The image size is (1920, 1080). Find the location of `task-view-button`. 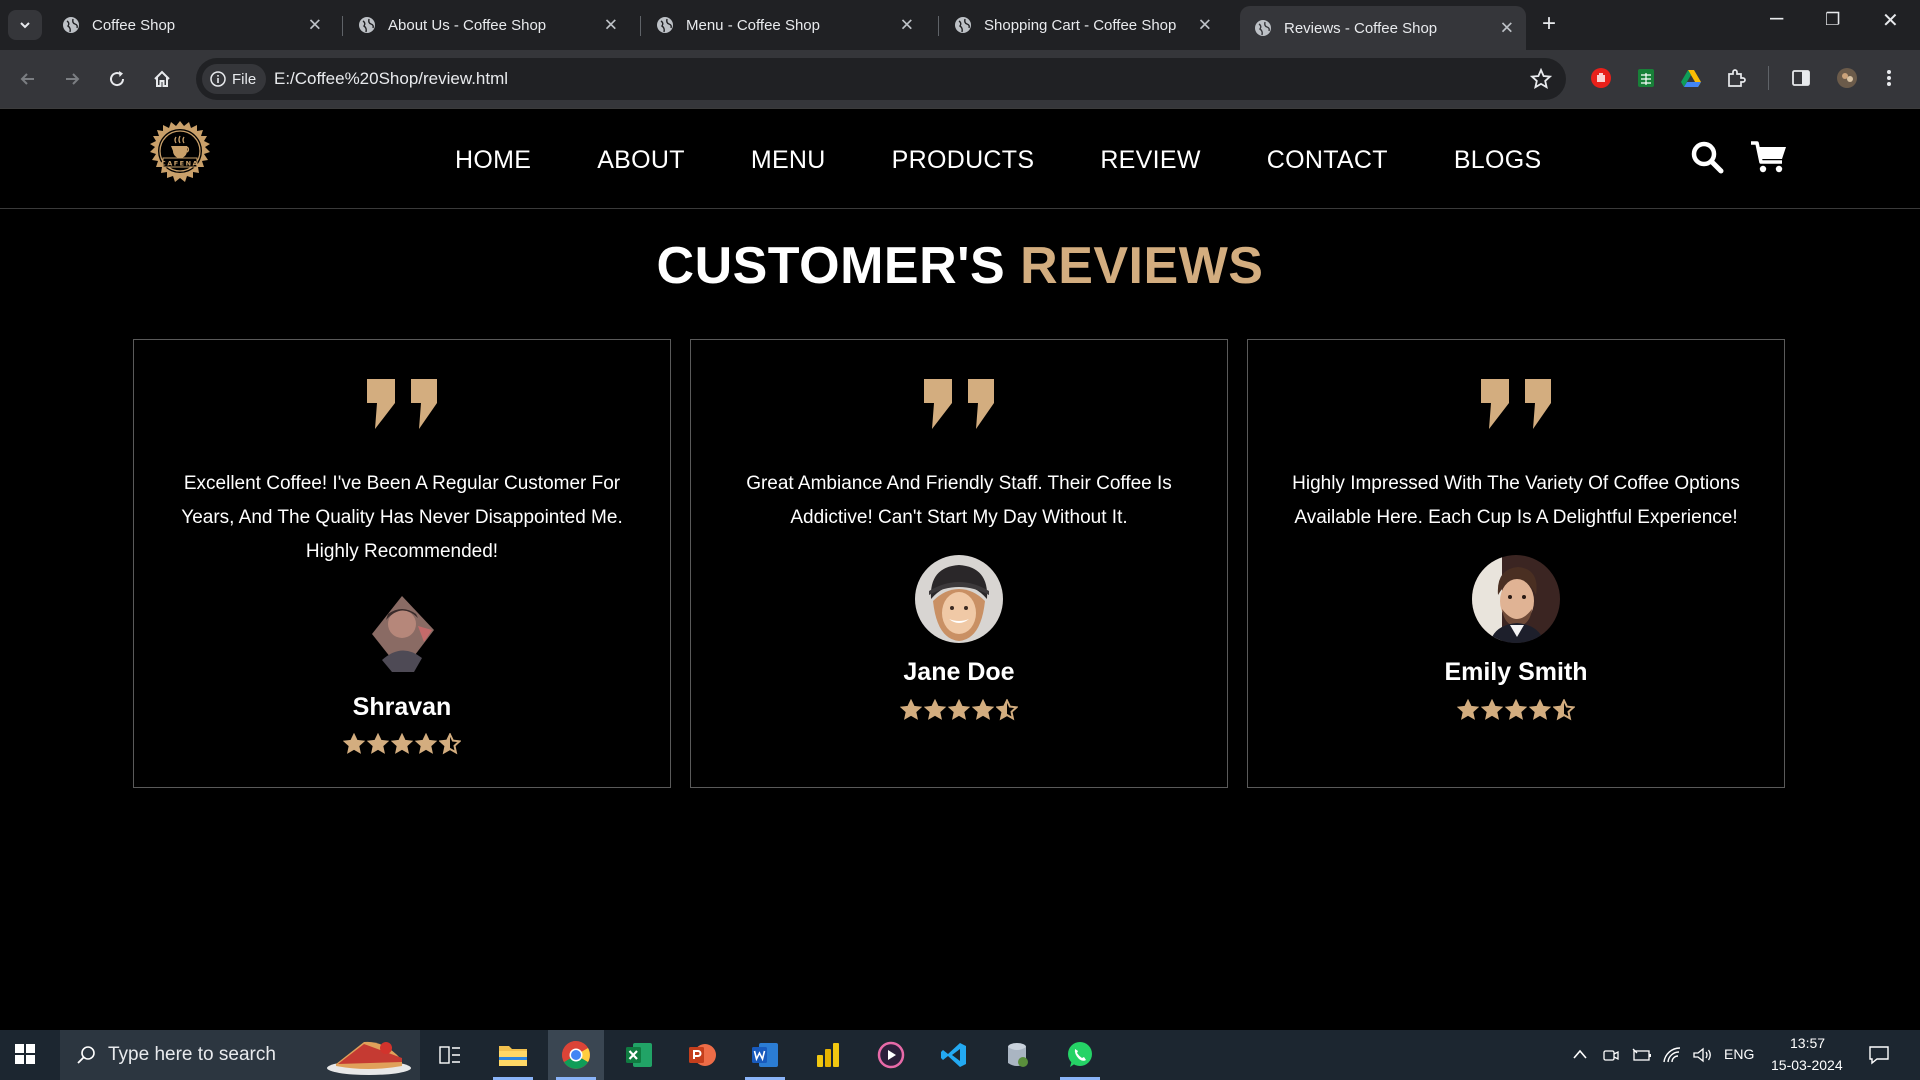

task-view-button is located at coordinates (450, 1055).